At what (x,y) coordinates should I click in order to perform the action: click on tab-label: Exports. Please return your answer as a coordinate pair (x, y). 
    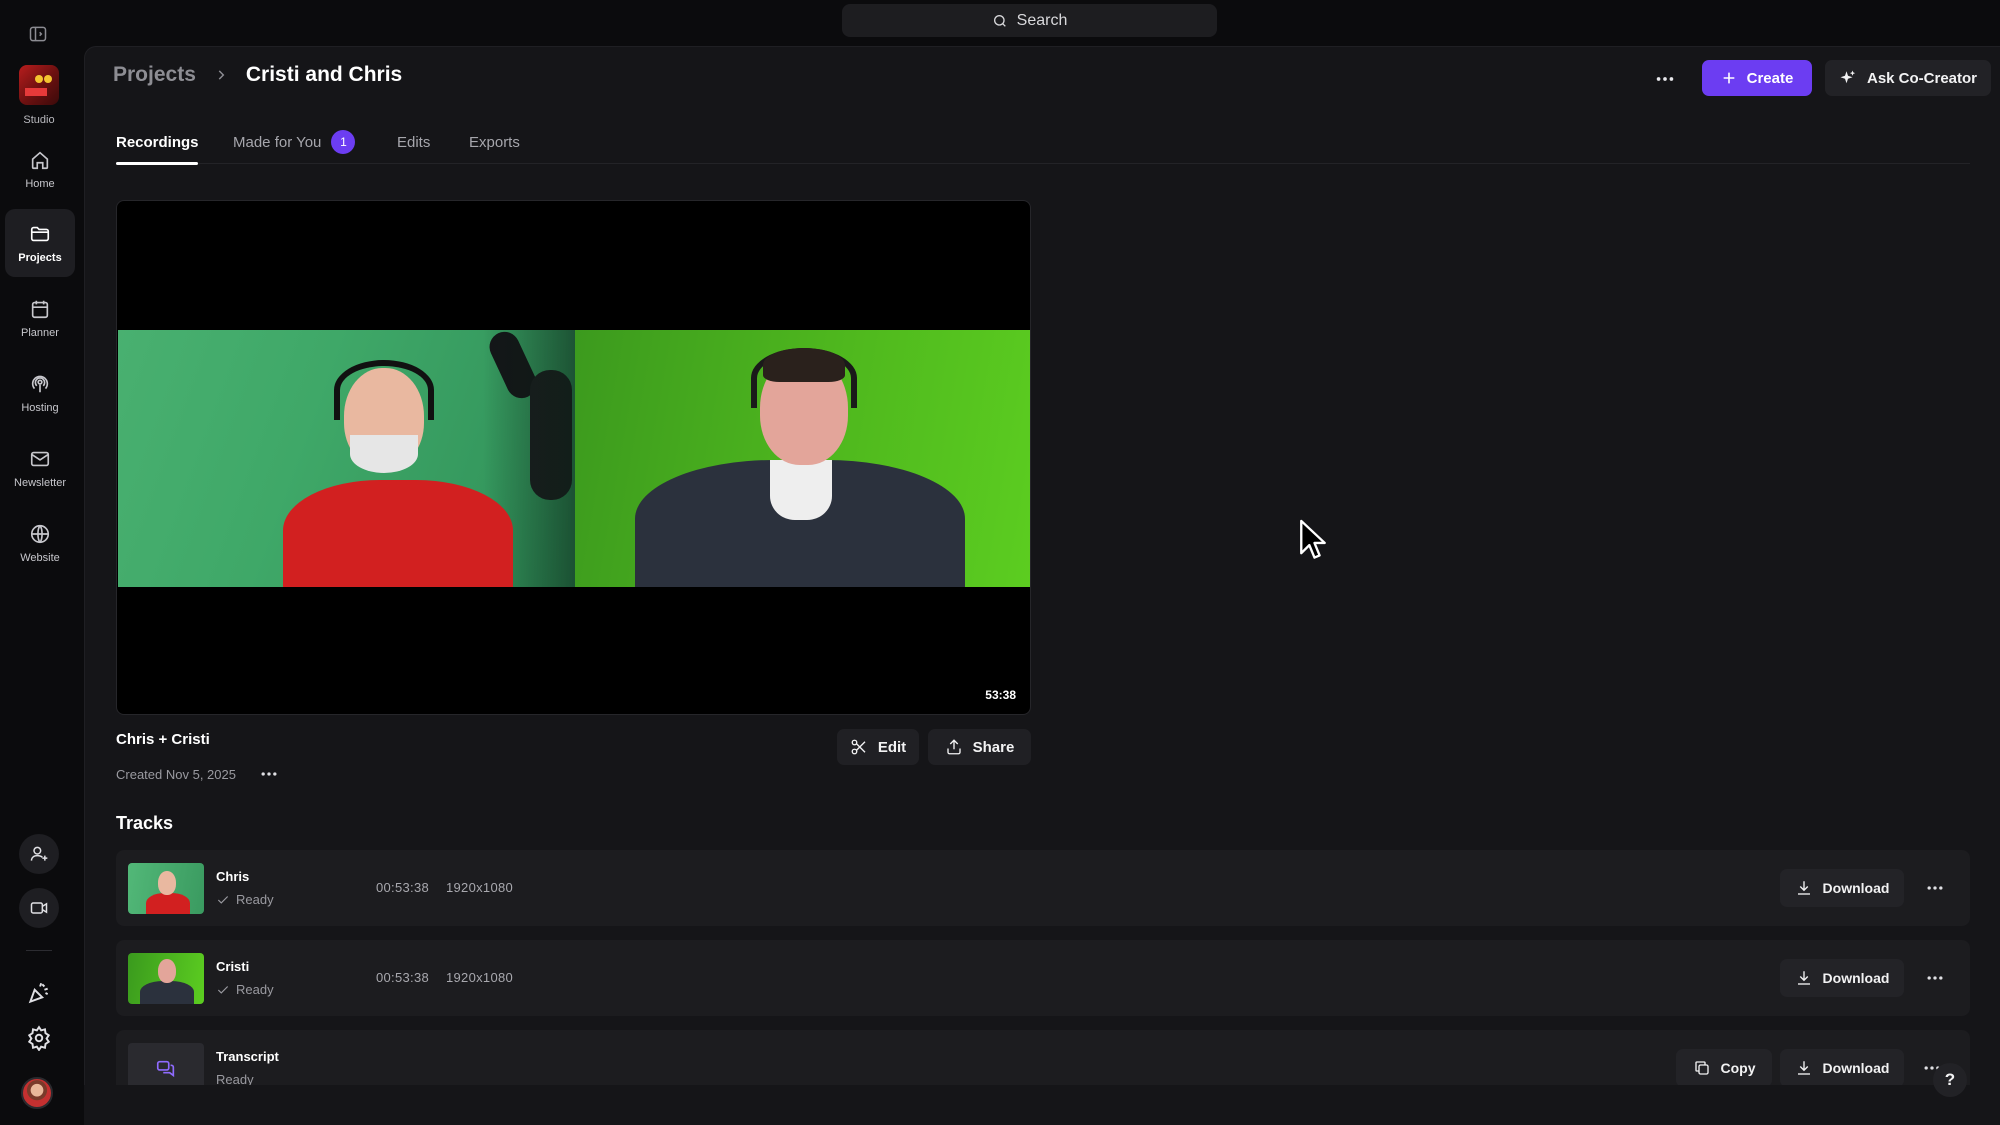
    Looking at the image, I should click on (494, 142).